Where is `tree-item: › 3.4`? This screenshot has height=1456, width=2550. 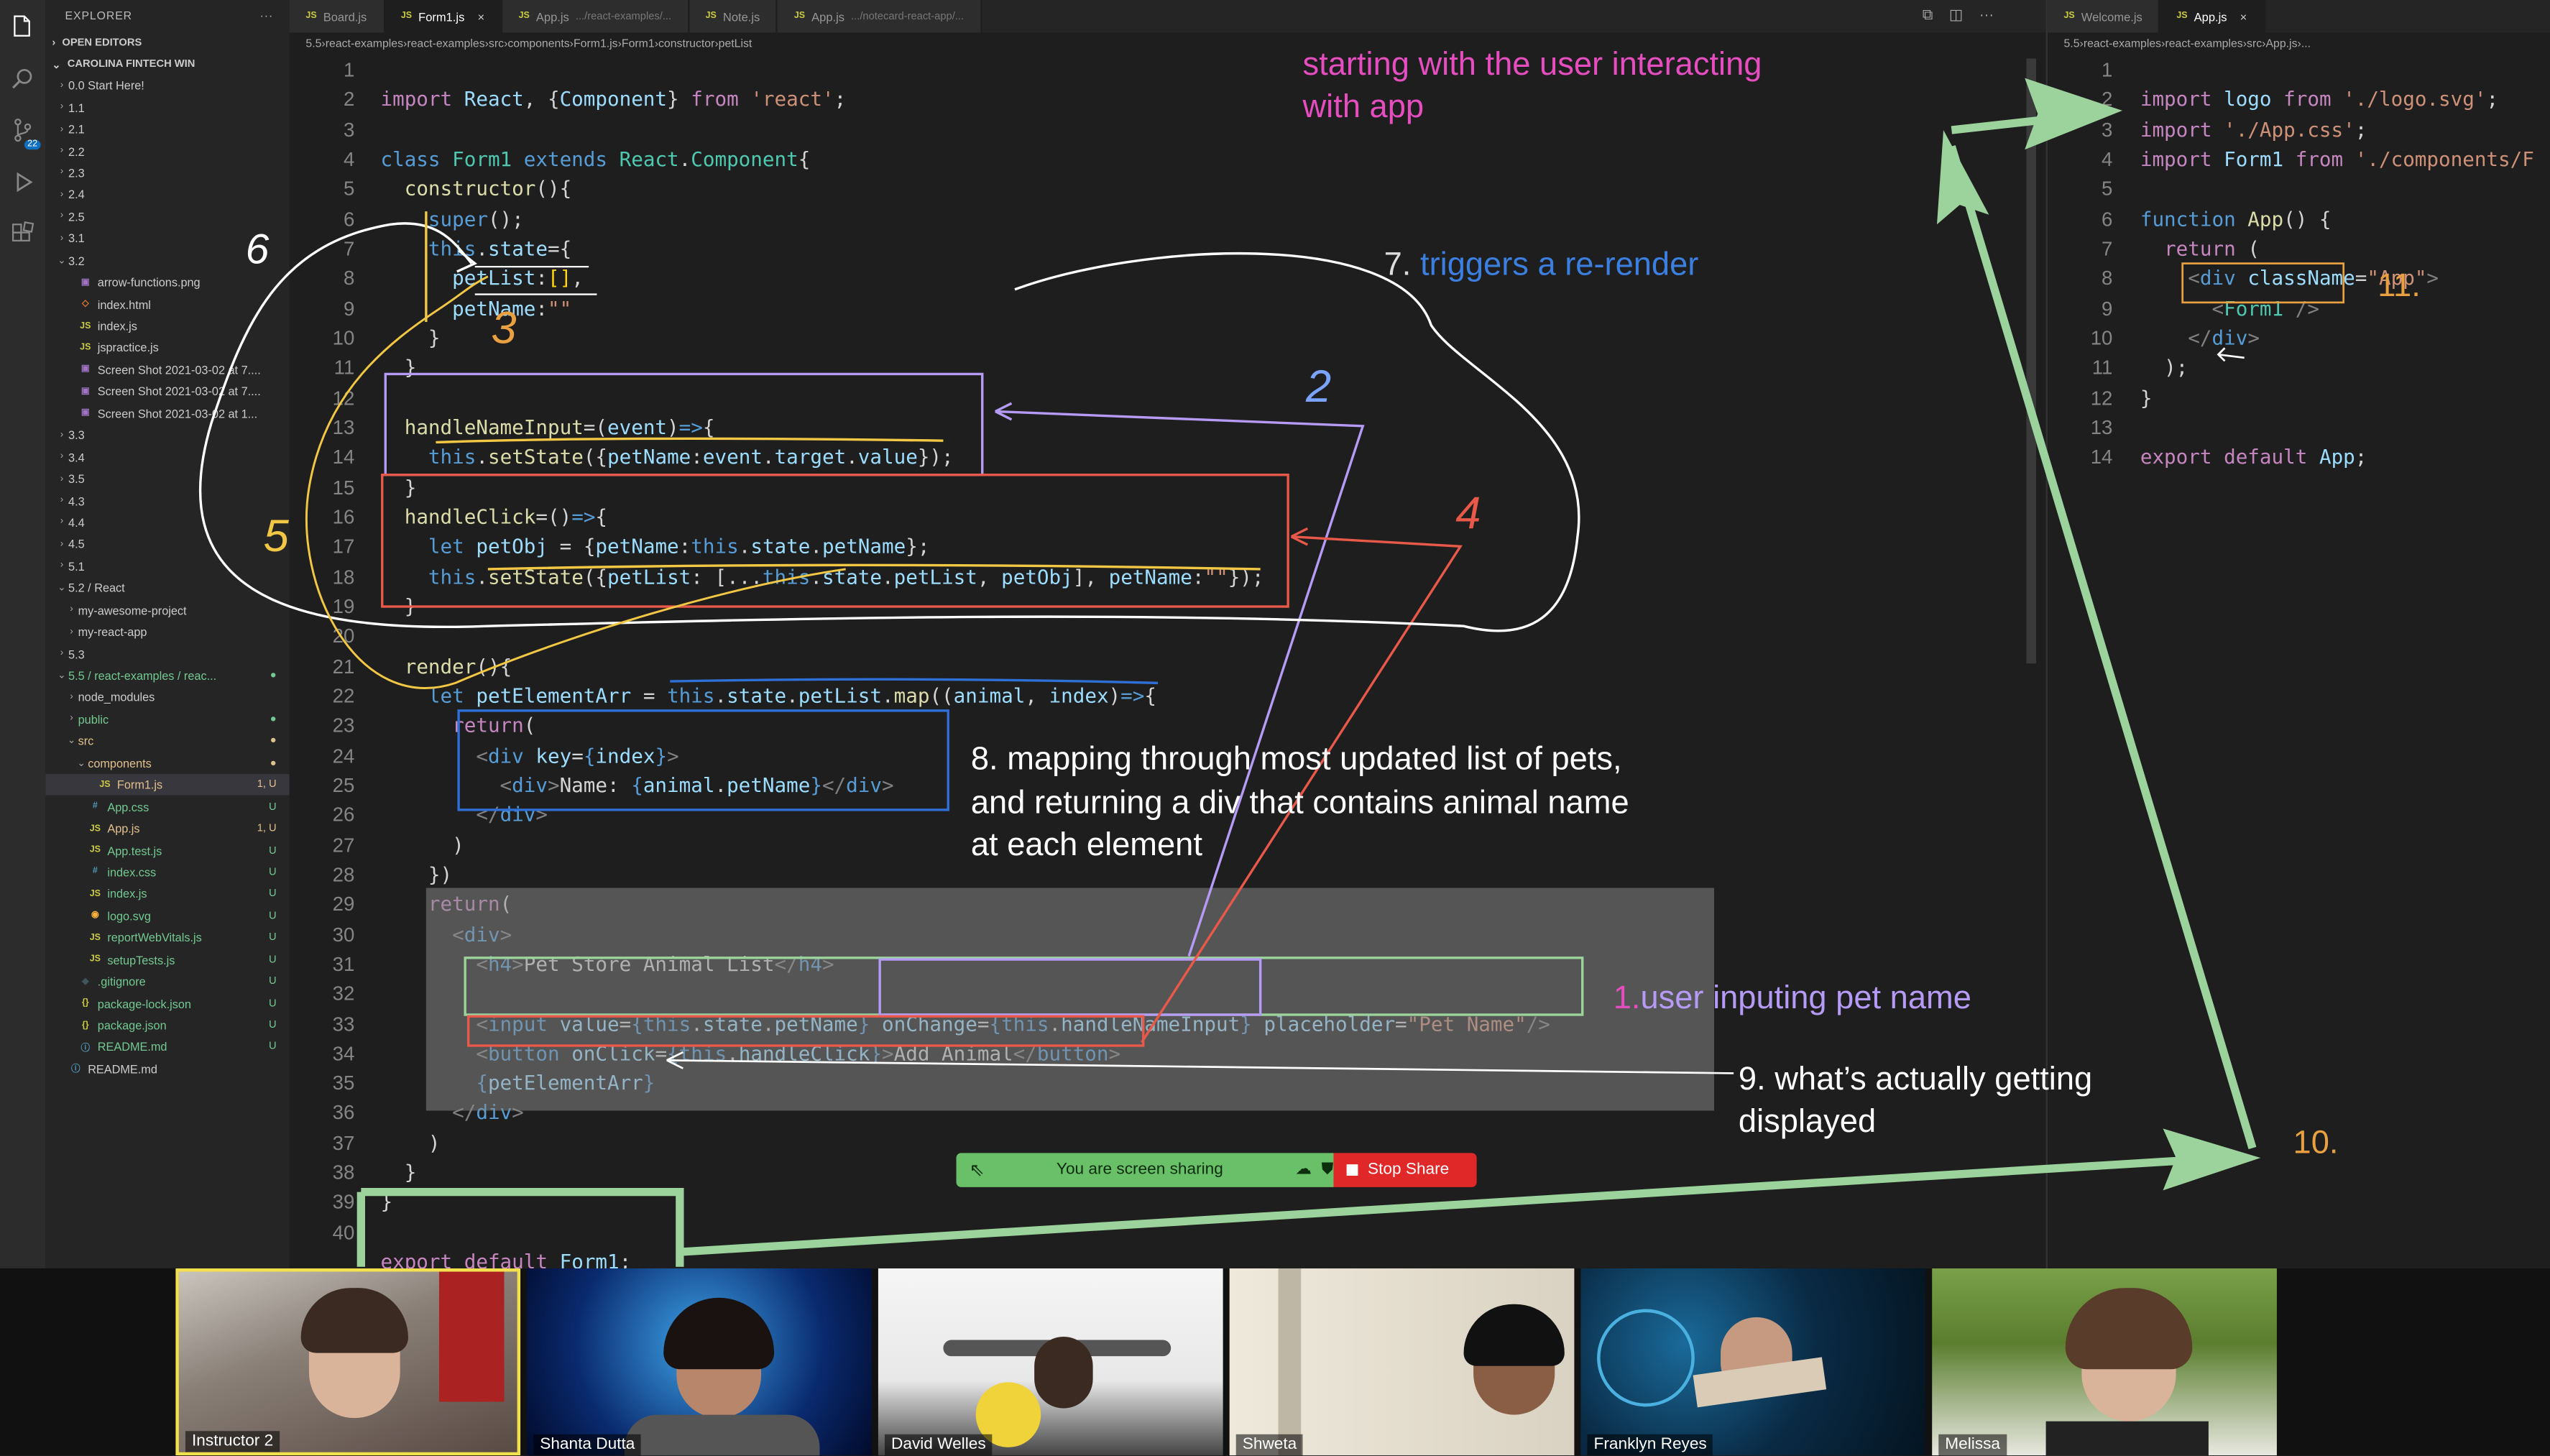 tree-item: › 3.4 is located at coordinates (167, 457).